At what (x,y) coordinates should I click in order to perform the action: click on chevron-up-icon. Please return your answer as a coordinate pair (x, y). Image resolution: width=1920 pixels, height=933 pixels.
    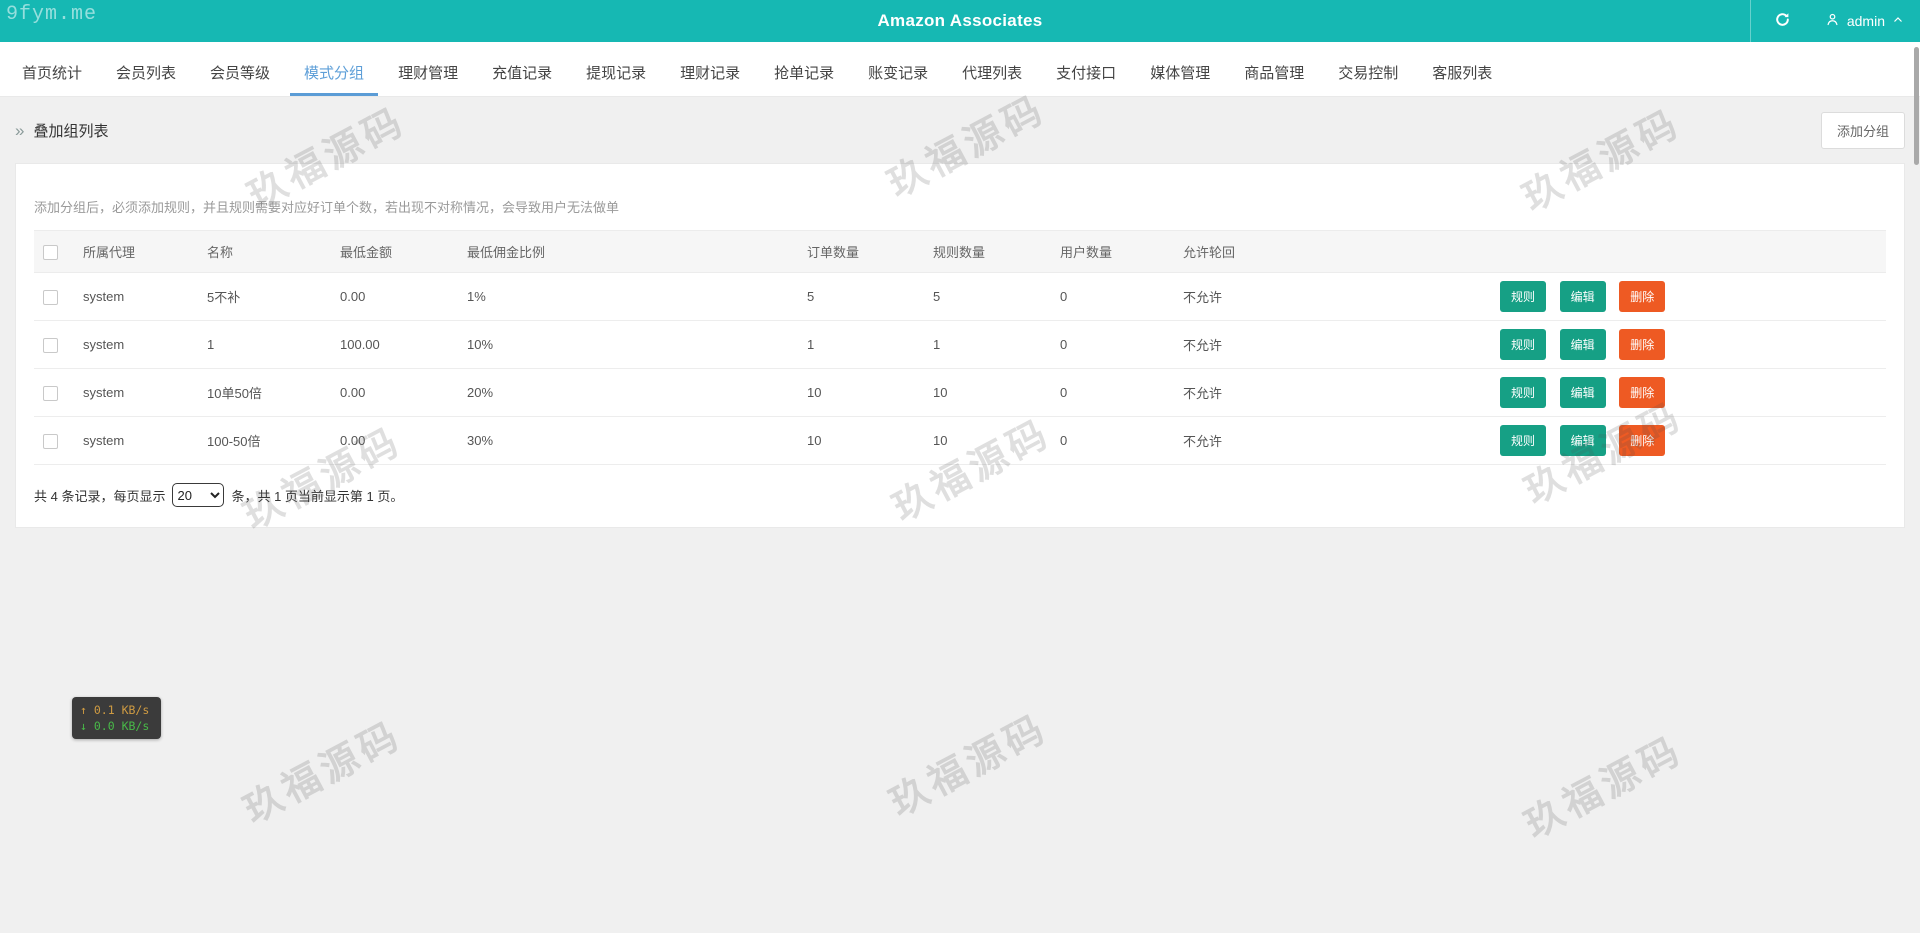
    Looking at the image, I should click on (1898, 21).